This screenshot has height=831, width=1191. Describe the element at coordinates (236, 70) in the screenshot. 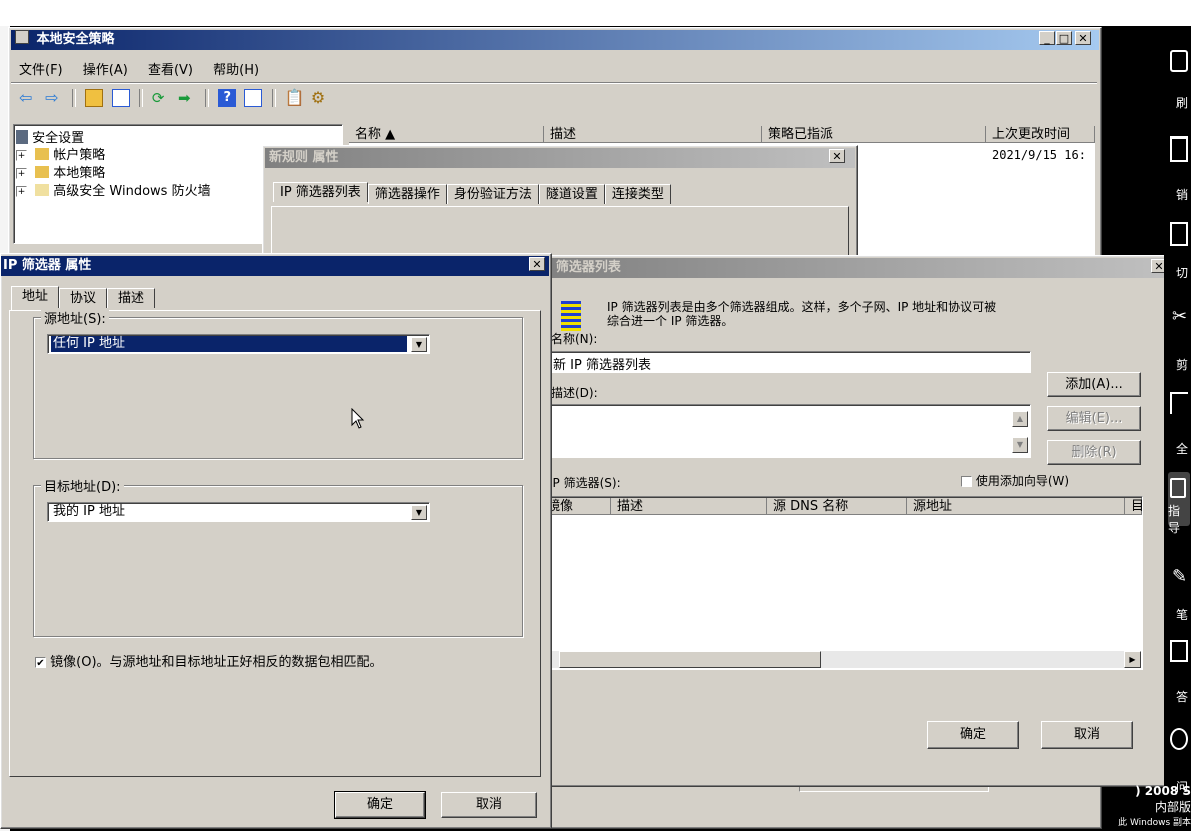

I see `menu-help: 帮助(H)` at that location.